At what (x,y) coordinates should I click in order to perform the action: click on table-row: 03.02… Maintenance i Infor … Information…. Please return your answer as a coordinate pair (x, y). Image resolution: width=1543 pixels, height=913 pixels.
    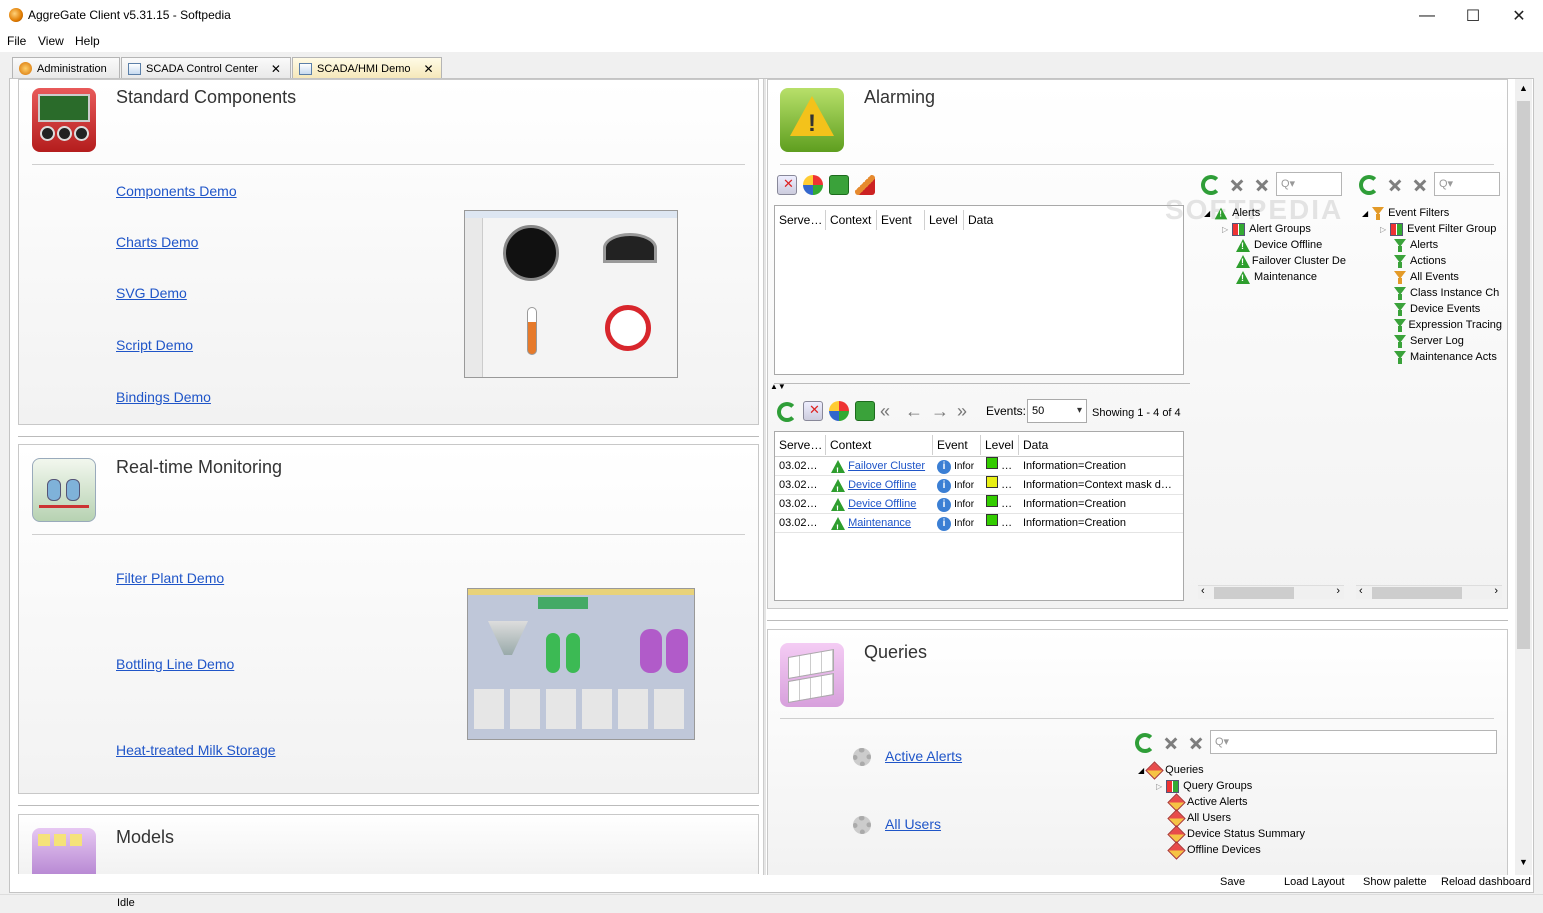
    Looking at the image, I should click on (979, 523).